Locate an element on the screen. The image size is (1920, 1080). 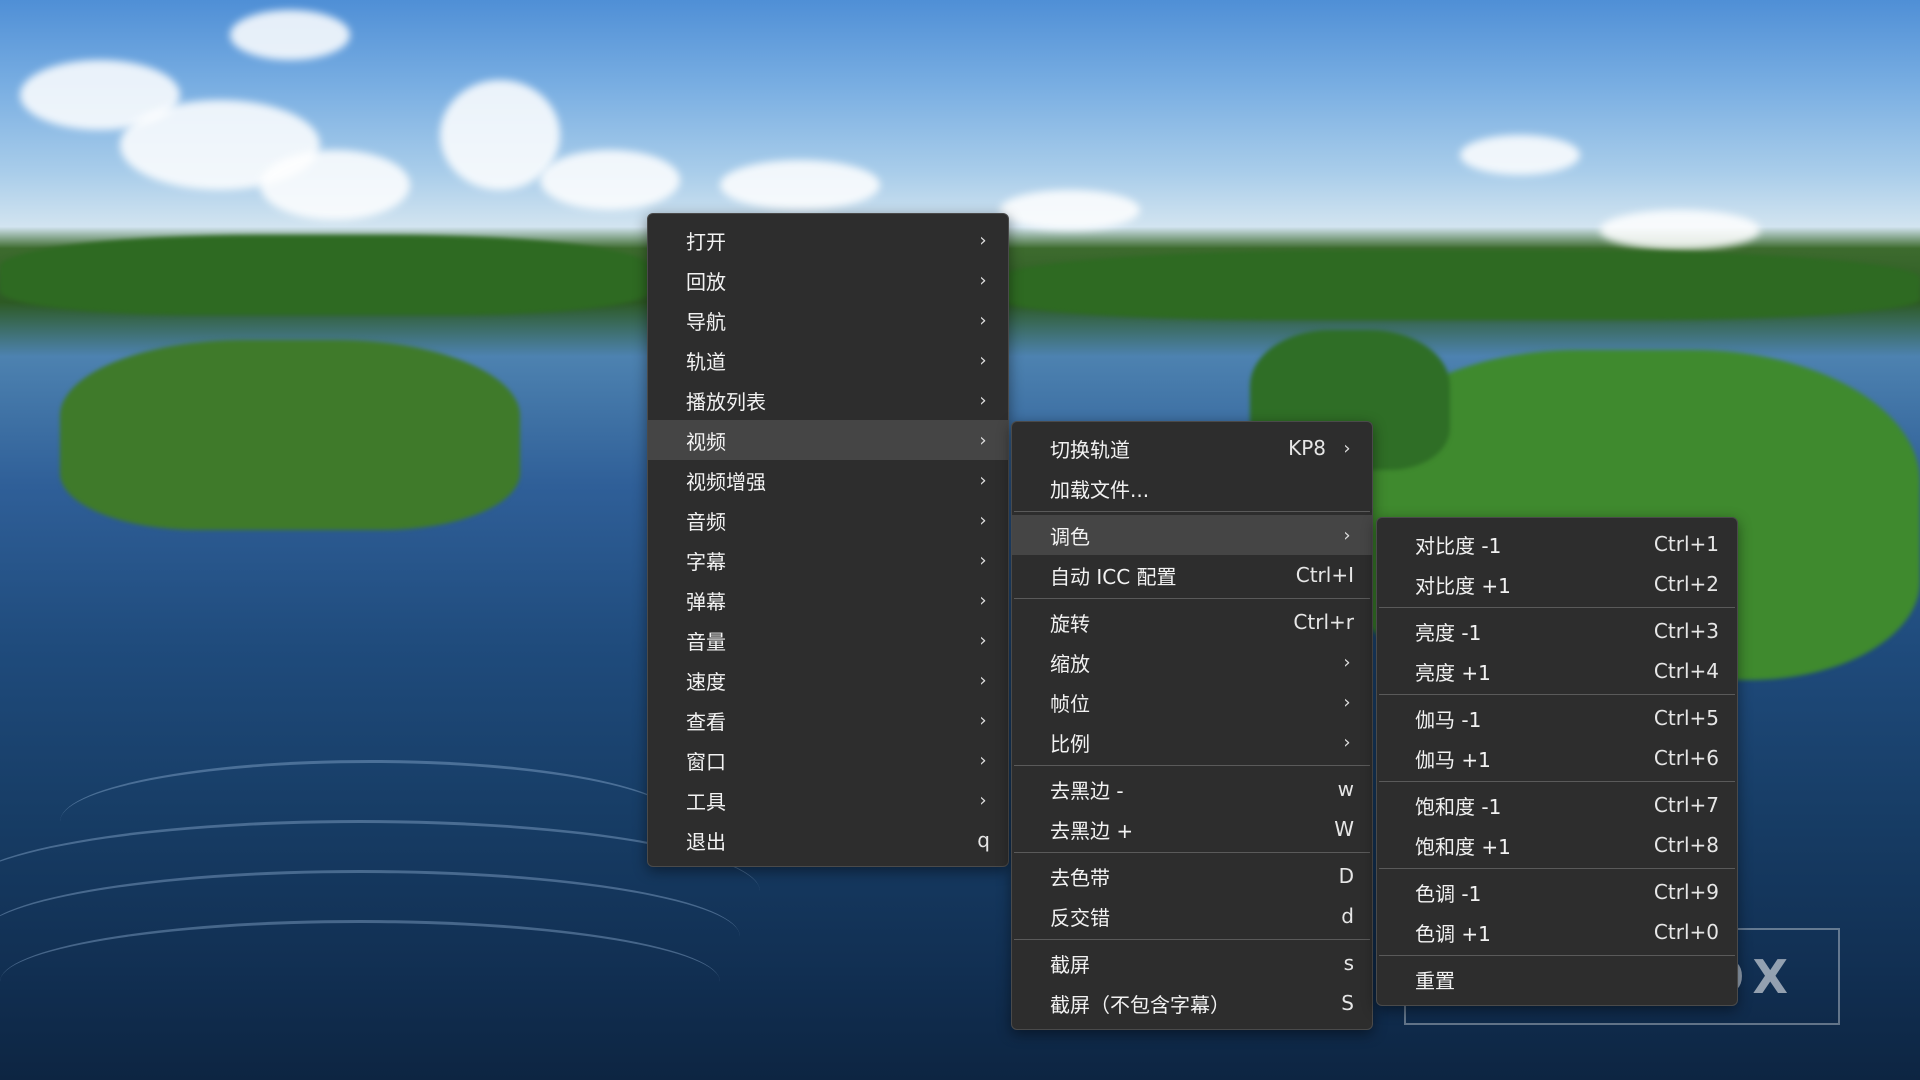
menu-item-比例: 比例 › is located at coordinates (1192, 742).